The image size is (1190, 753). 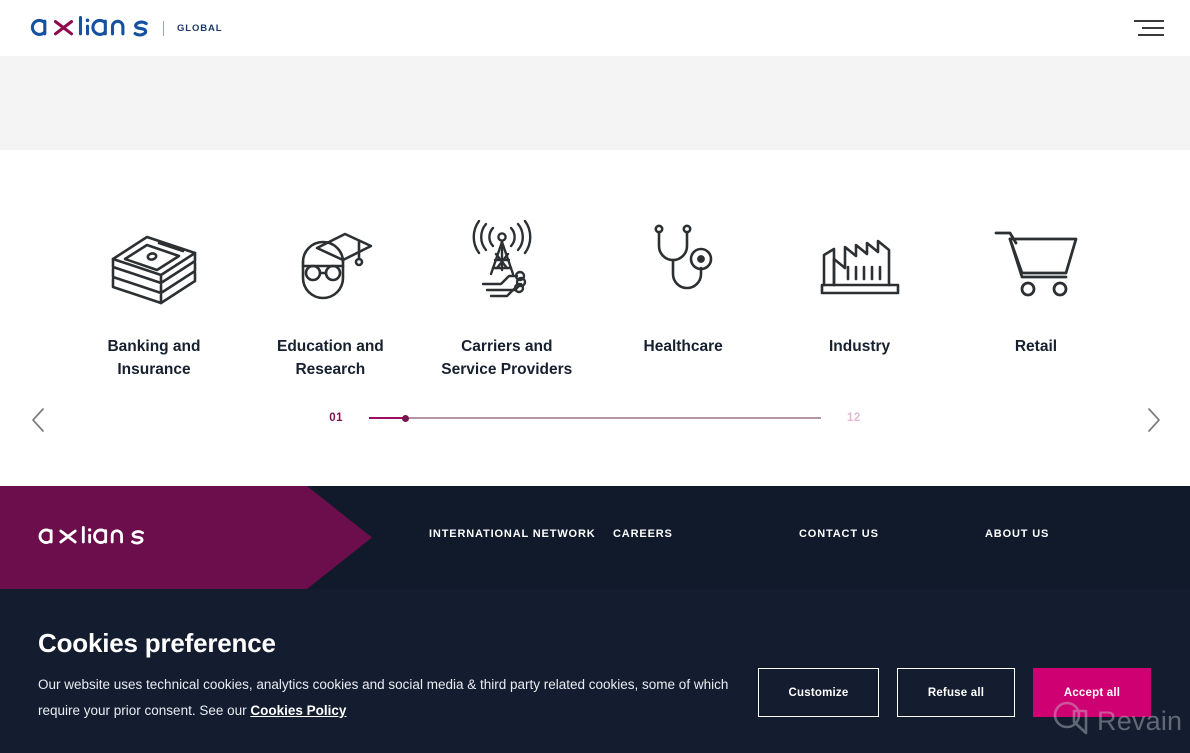 I want to click on cookie-banner-actions: Customize Refuse all Accept all, so click(x=954, y=692).